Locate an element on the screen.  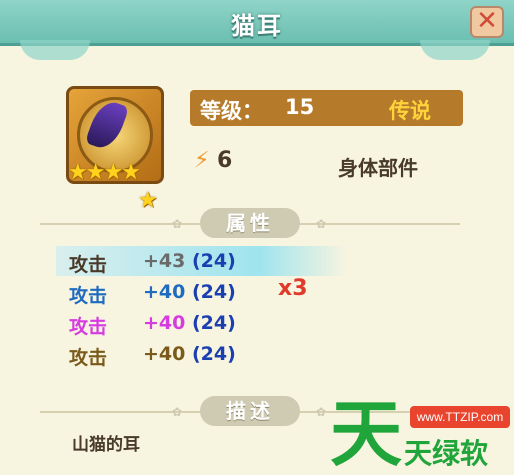
stat-value: +43 (24) is located at coordinates (189, 261).